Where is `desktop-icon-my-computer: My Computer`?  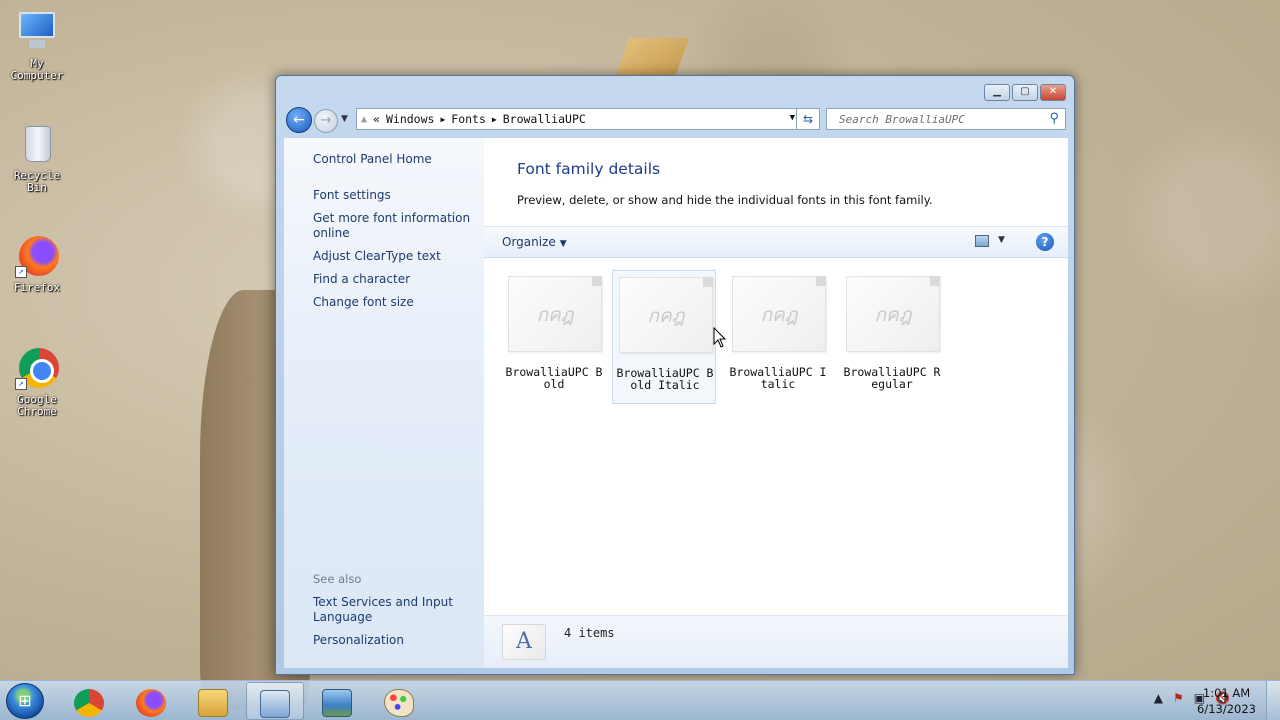 desktop-icon-my-computer: My Computer is located at coordinates (37, 46).